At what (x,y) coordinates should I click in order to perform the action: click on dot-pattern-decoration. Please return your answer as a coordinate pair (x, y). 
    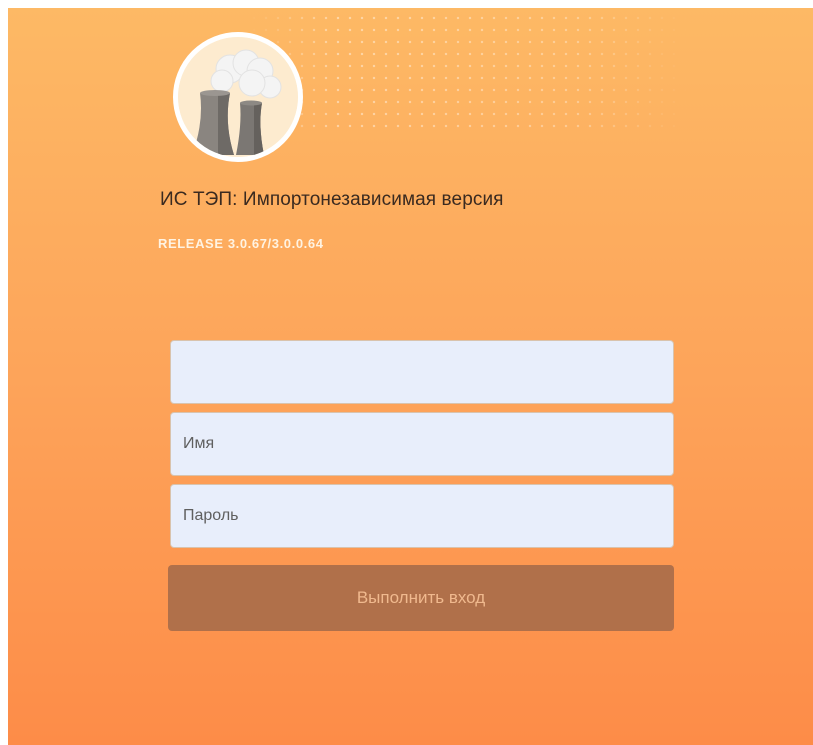
    Looking at the image, I should click on (468, 72).